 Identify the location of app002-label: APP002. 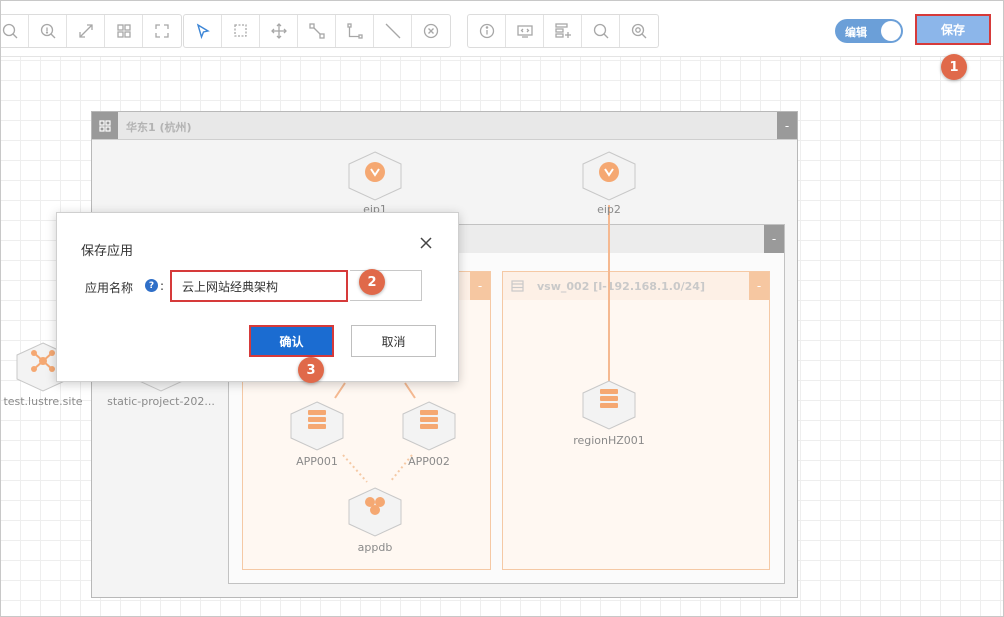
(429, 461).